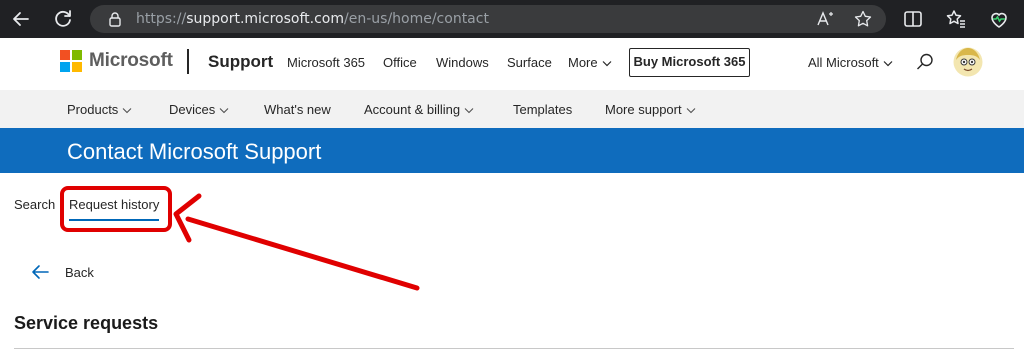 Image resolution: width=1024 pixels, height=359 pixels. I want to click on back-link: Back, so click(79, 272).